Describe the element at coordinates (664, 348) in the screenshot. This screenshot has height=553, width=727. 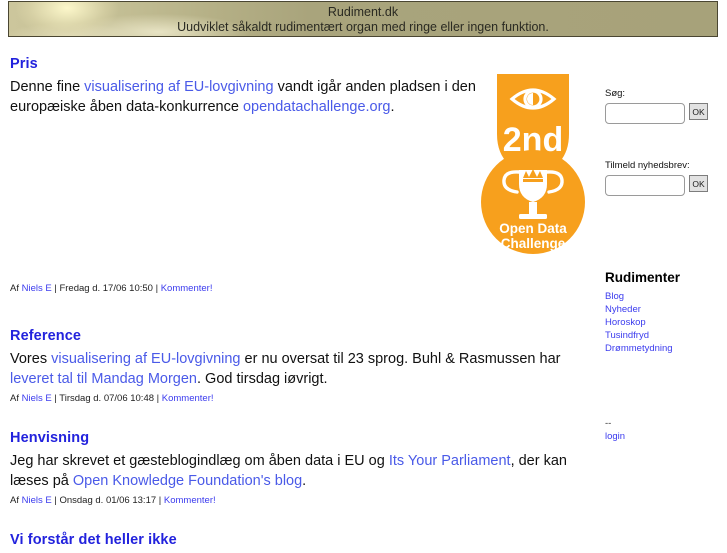
I see `sidebar-item-drommetydning: Drømmetydning` at that location.